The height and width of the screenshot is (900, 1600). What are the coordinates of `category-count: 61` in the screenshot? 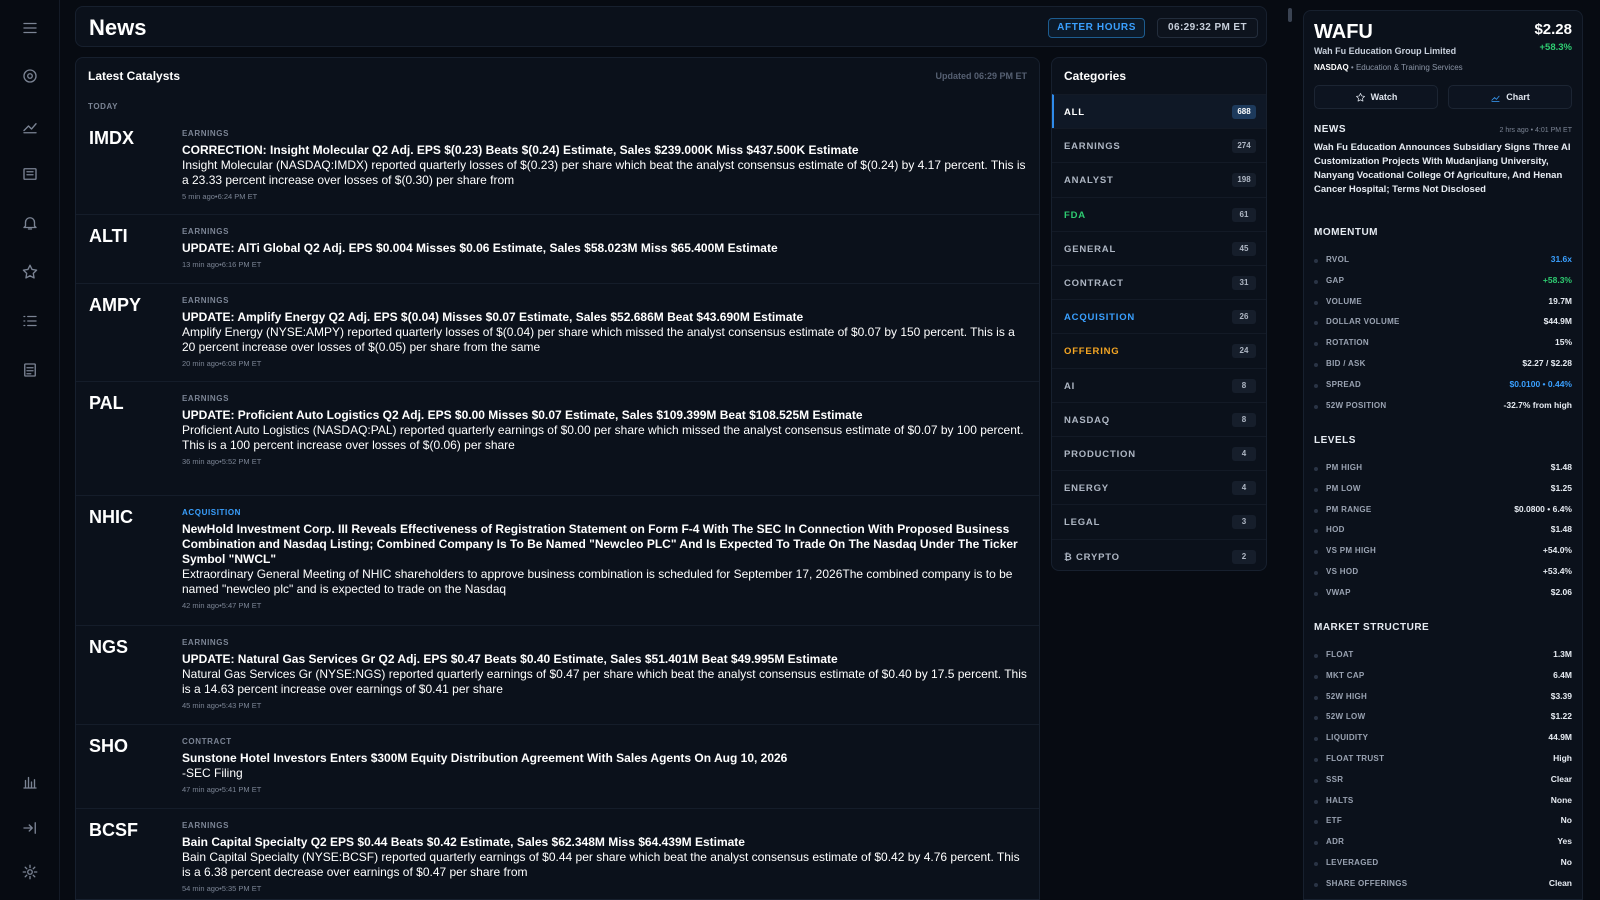 It's located at (1244, 214).